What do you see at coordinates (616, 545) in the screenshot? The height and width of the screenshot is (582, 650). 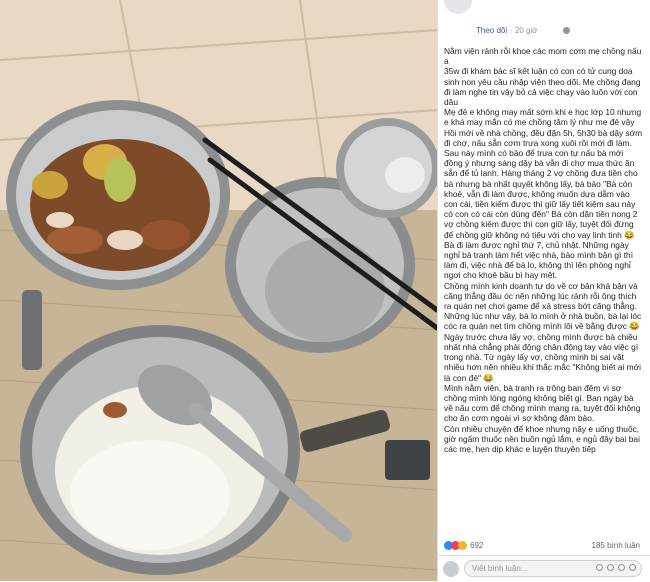 I see `comment-count: 185 bình luận` at bounding box center [616, 545].